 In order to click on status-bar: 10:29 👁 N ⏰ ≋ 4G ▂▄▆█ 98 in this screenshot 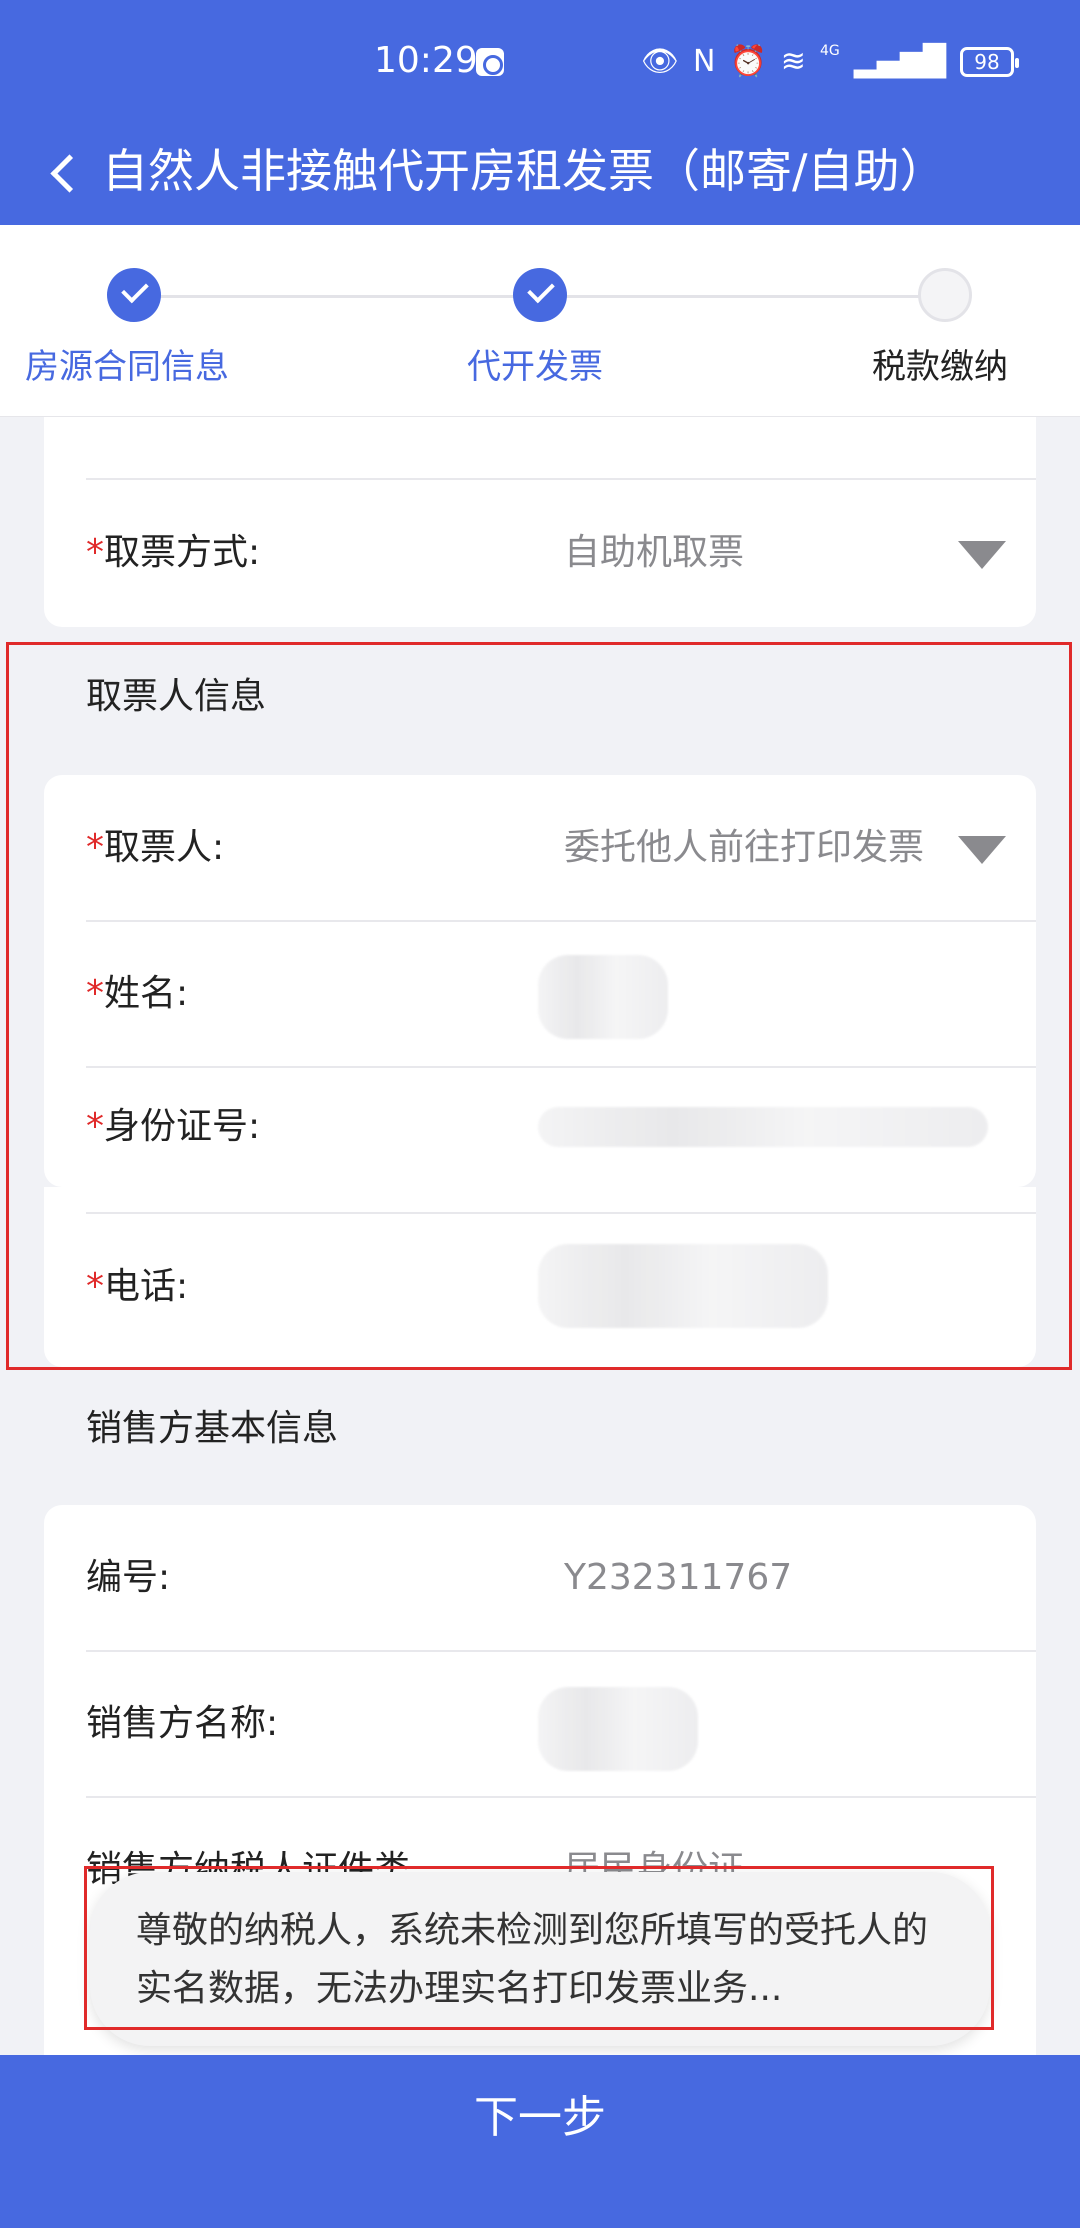, I will do `click(540, 63)`.